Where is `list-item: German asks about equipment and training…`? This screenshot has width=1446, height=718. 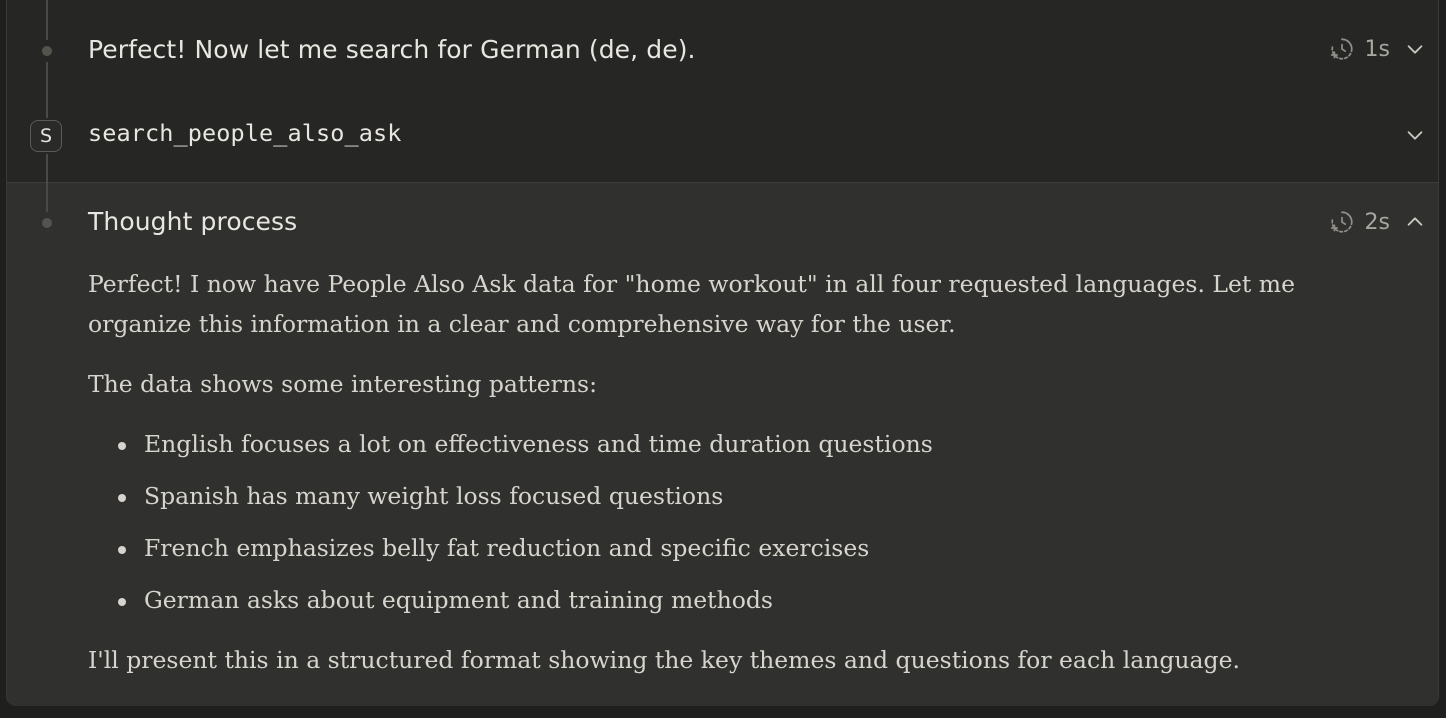 list-item: German asks about equipment and training… is located at coordinates (753, 600).